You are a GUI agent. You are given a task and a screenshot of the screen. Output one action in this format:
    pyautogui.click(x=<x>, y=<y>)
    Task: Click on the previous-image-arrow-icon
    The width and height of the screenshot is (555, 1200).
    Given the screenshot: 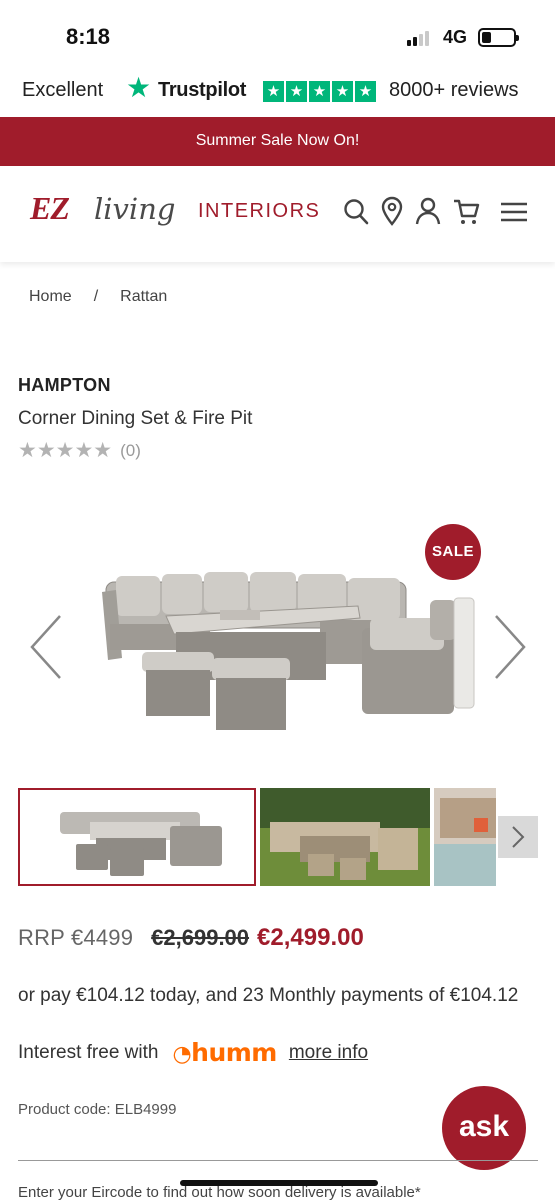 What is the action you would take?
    pyautogui.click(x=46, y=647)
    